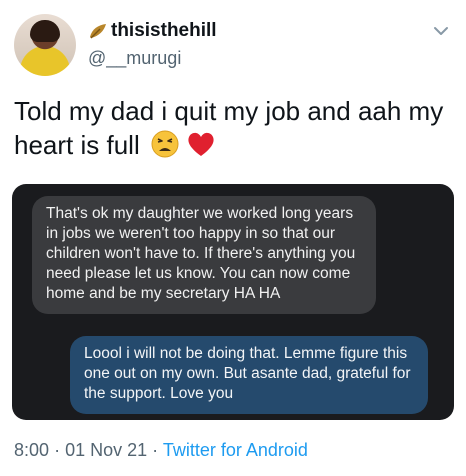  I want to click on display-name: thisisthehill, so click(164, 31).